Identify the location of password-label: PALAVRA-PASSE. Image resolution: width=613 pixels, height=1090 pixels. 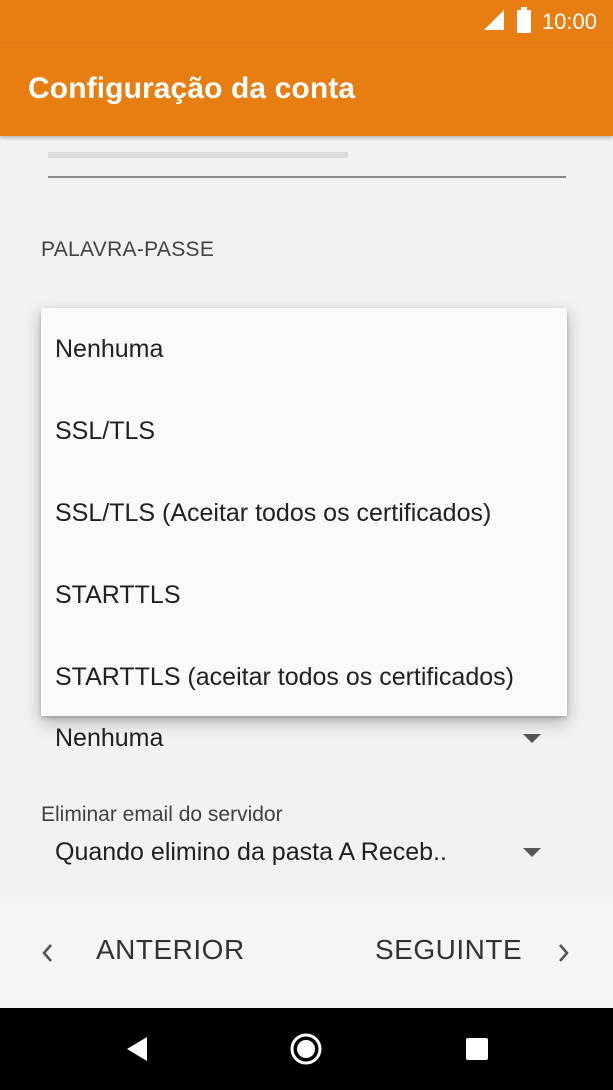
(128, 249).